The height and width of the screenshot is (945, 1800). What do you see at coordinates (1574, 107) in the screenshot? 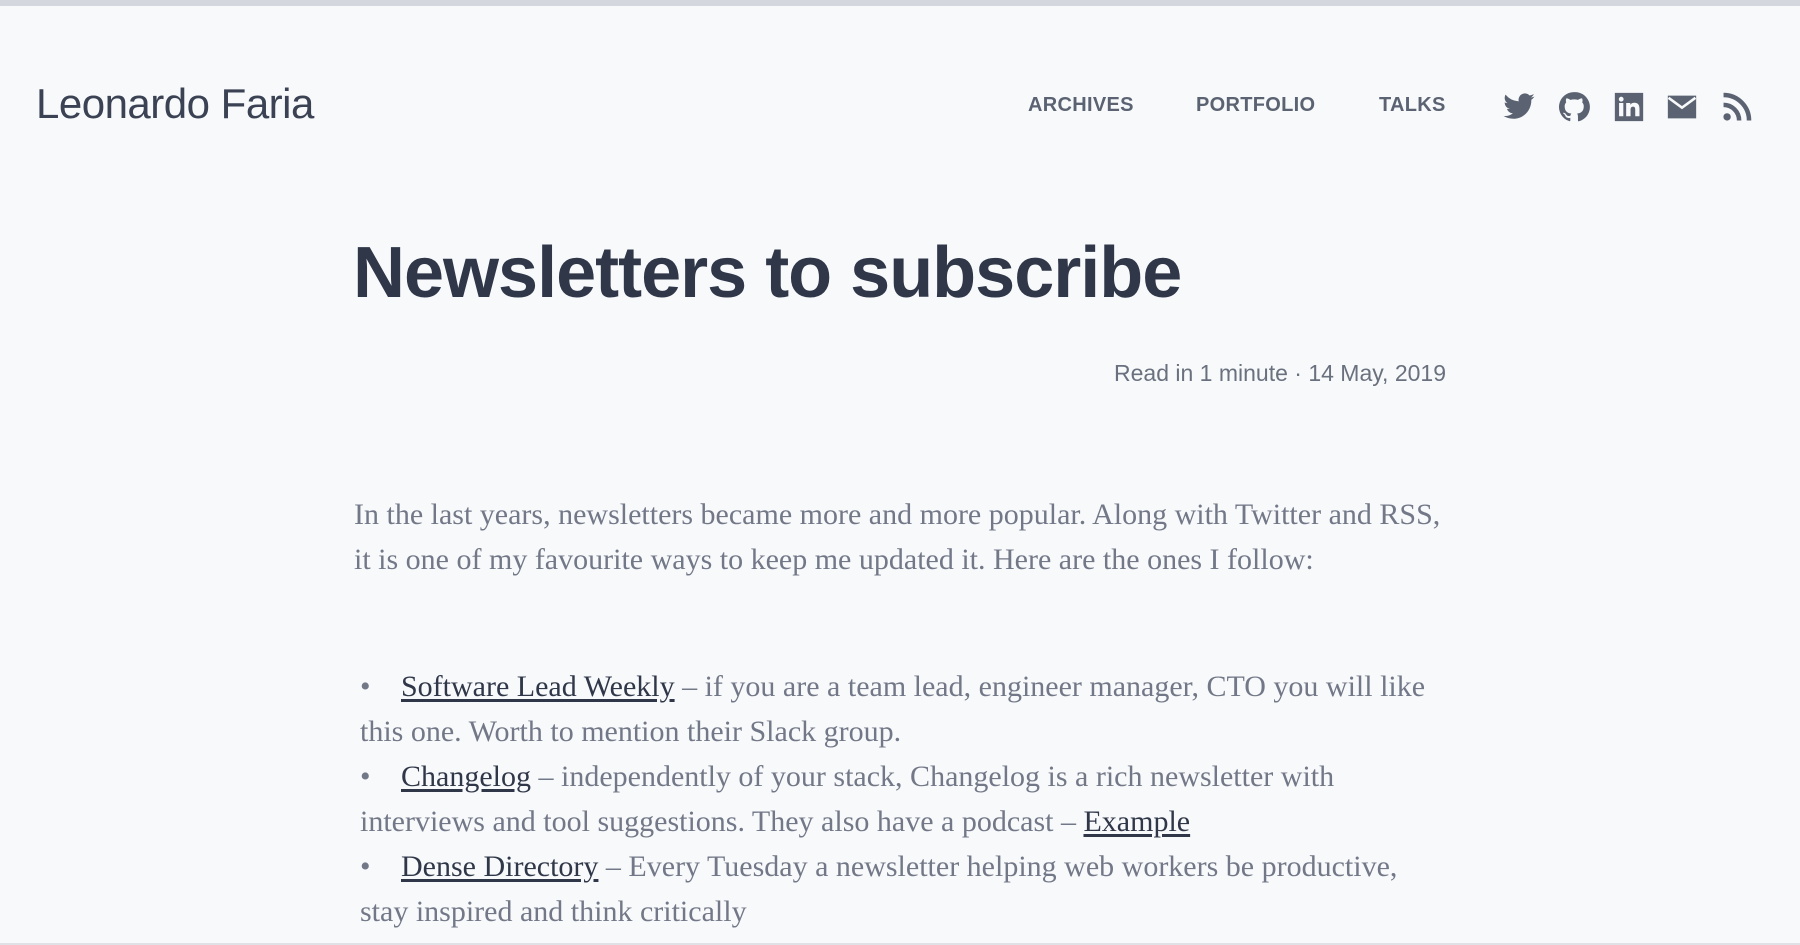
I see `github-icon` at bounding box center [1574, 107].